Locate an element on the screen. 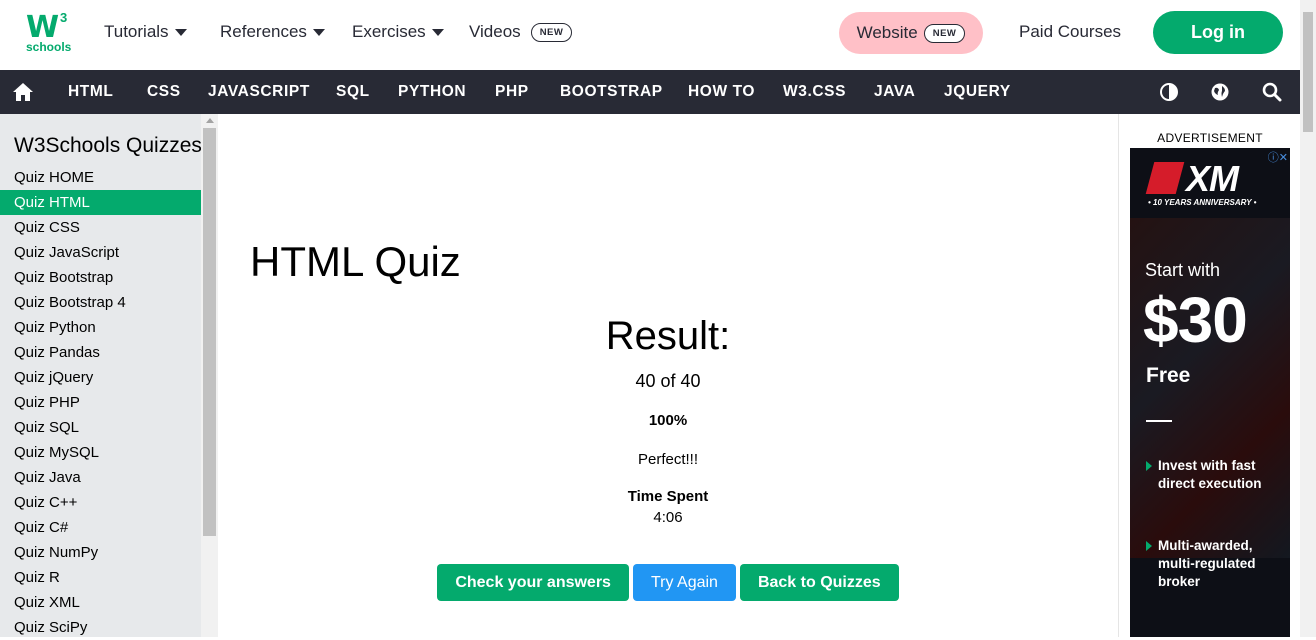 This screenshot has height=640, width=1316. ad-free: Free is located at coordinates (1168, 375).